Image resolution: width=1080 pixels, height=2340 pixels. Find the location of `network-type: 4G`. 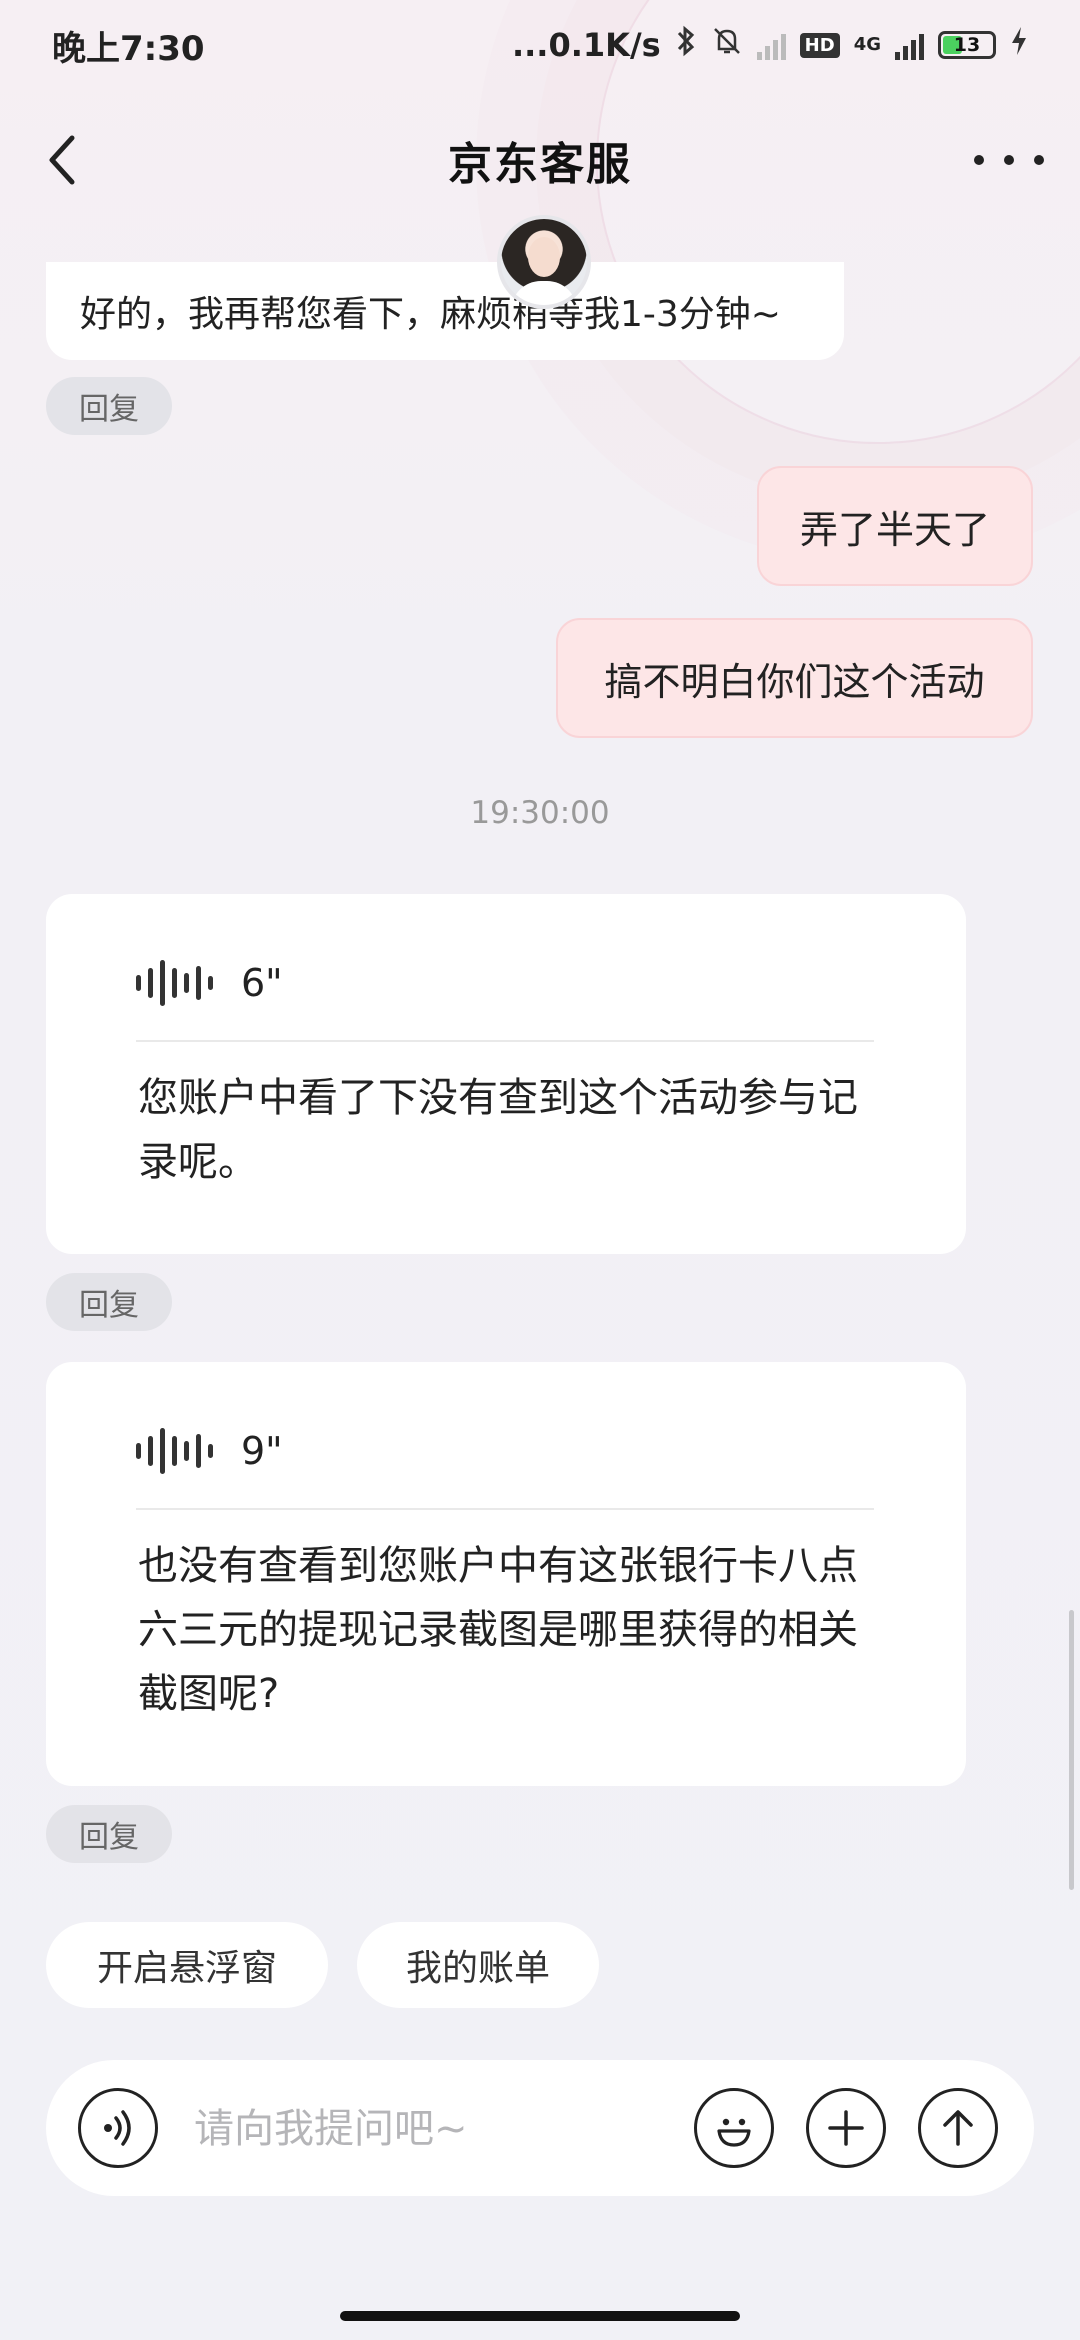

network-type: 4G is located at coordinates (867, 44).